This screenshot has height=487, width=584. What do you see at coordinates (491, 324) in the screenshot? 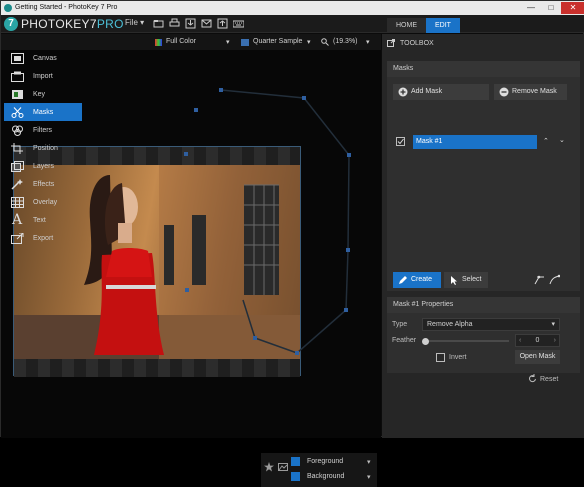
I see `type-select: Remove Alpha ▾` at bounding box center [491, 324].